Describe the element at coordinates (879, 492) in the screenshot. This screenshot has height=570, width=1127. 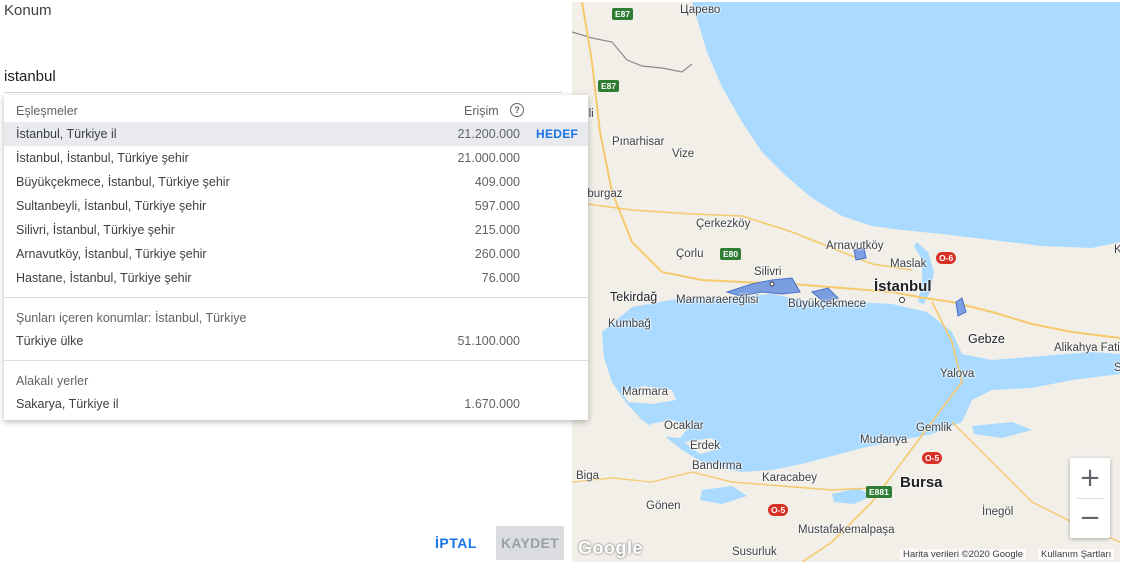
I see `road-shield: E881` at that location.